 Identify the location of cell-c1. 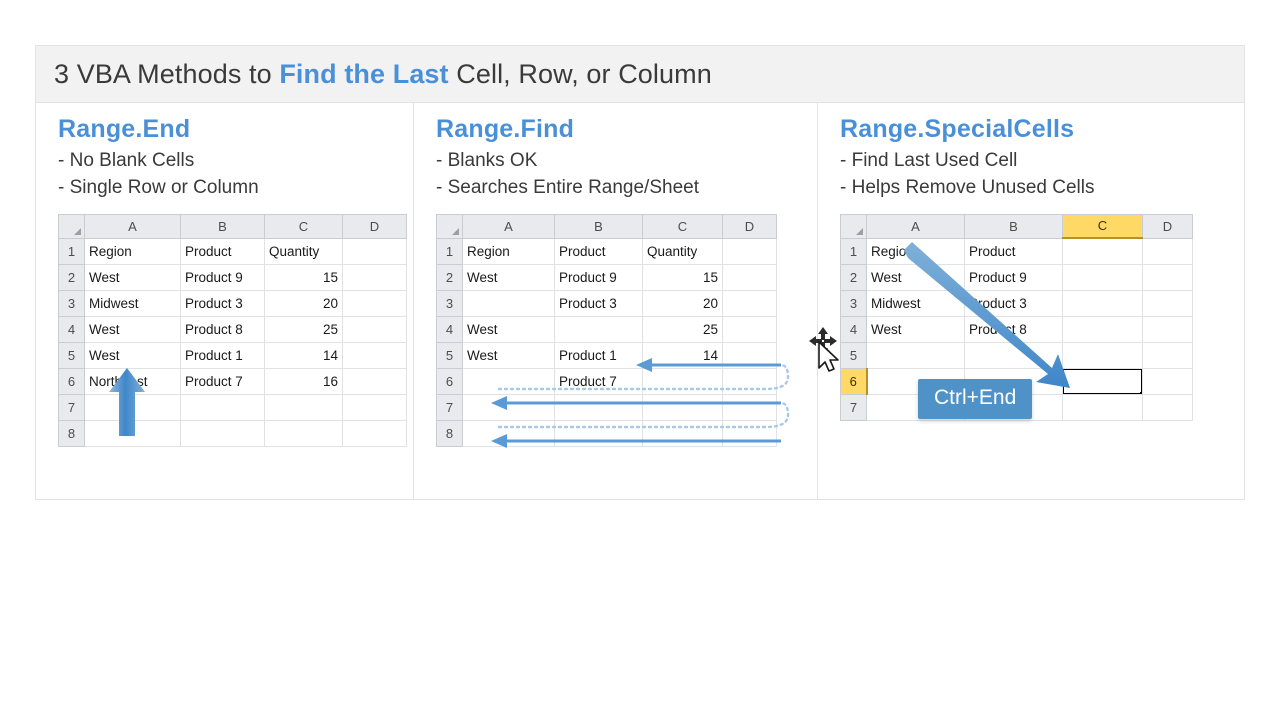
(1102, 251).